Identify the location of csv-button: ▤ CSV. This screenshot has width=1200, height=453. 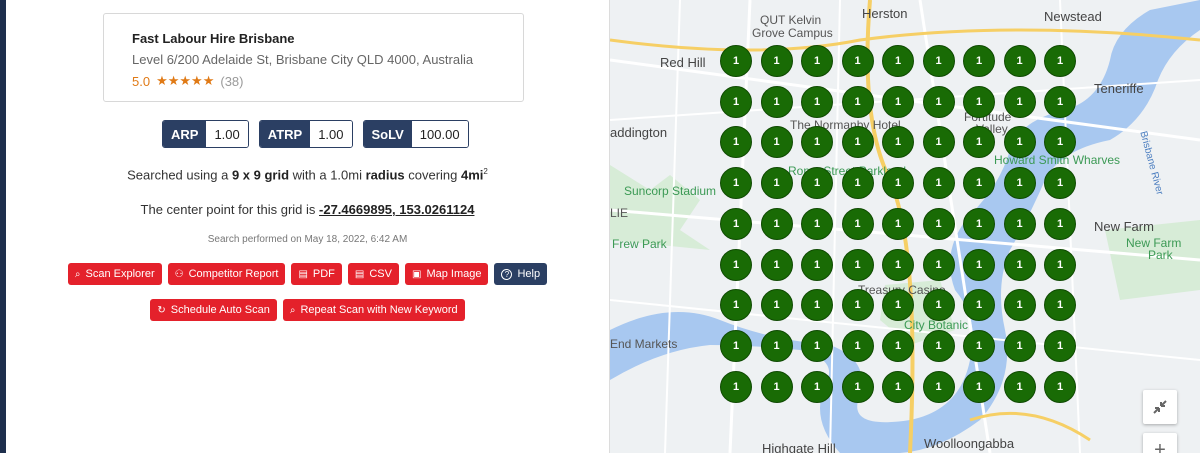
(373, 274).